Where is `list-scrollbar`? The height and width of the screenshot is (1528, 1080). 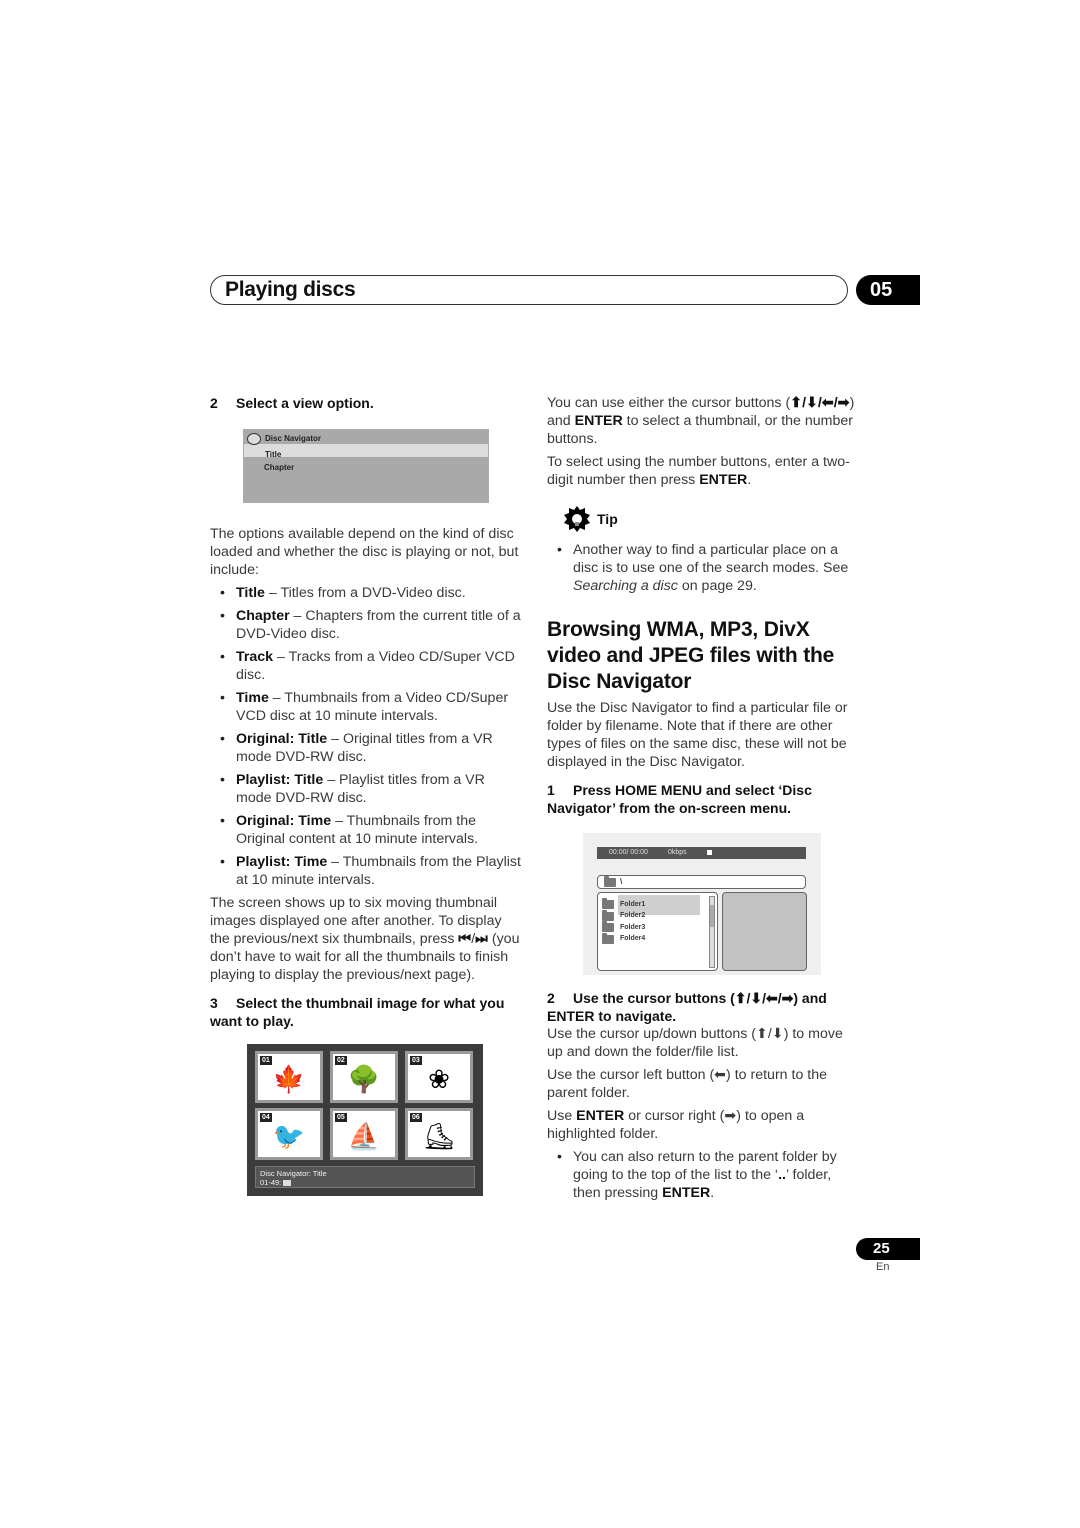 list-scrollbar is located at coordinates (712, 932).